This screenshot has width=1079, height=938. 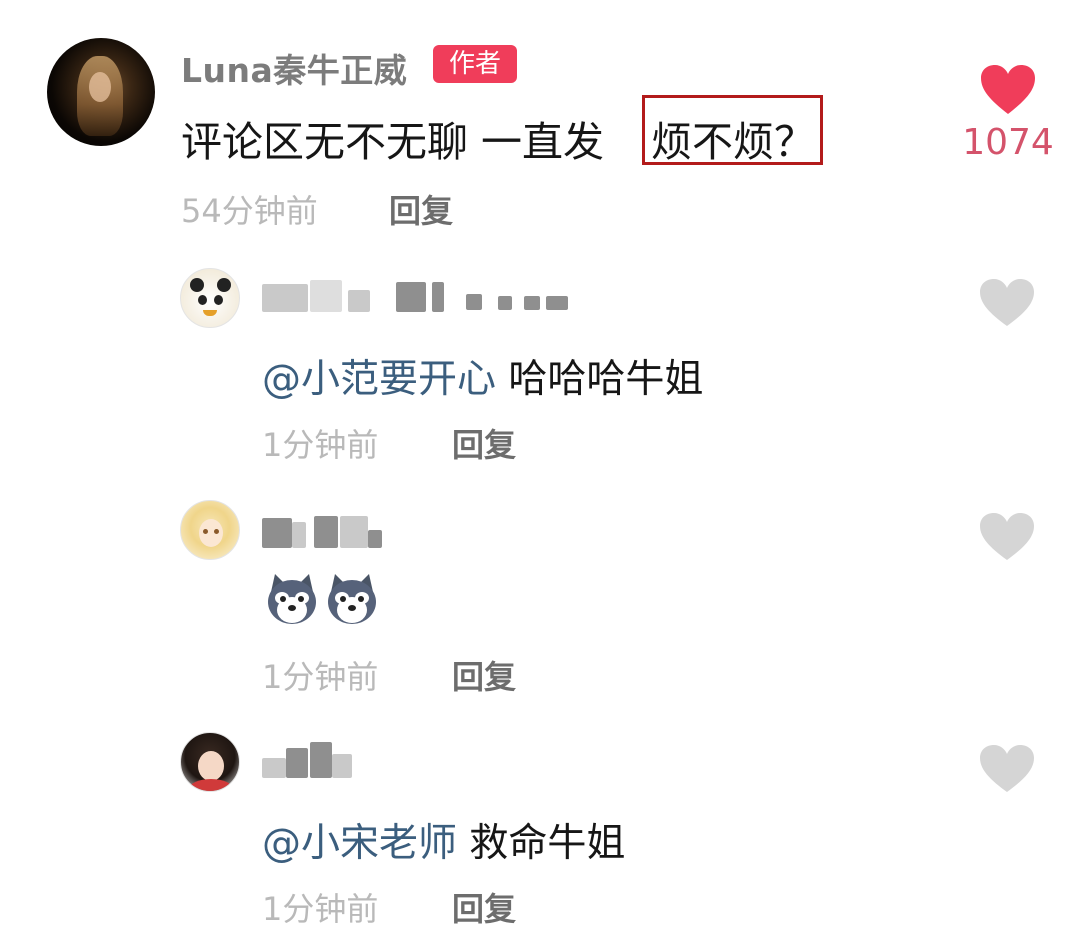 What do you see at coordinates (379, 379) in the screenshot?
I see `reply1-mention: @小范要开心` at bounding box center [379, 379].